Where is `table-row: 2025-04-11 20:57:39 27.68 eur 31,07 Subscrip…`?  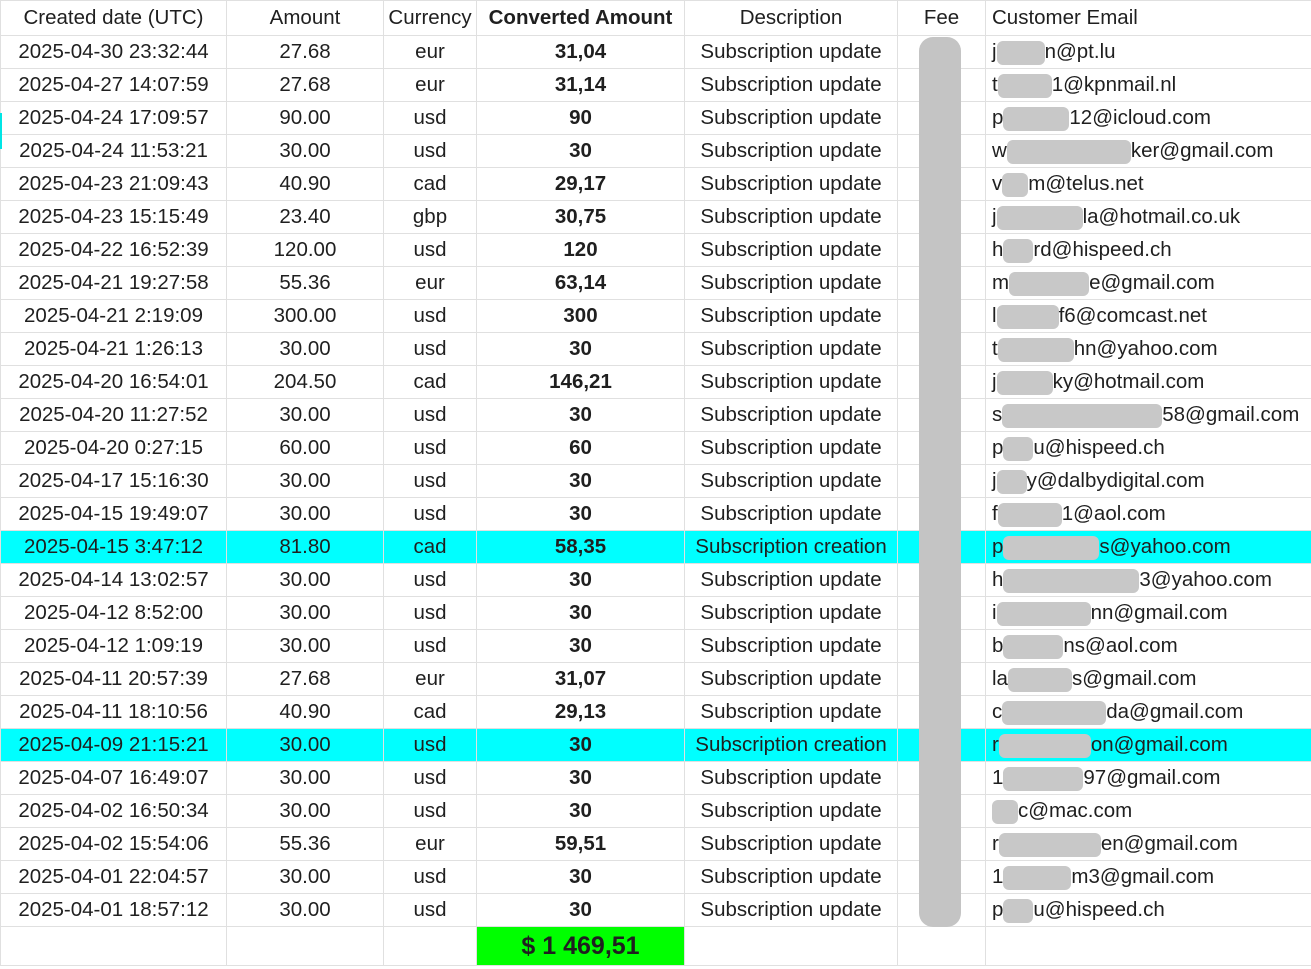
table-row: 2025-04-11 20:57:39 27.68 eur 31,07 Subscrip… is located at coordinates (655, 679).